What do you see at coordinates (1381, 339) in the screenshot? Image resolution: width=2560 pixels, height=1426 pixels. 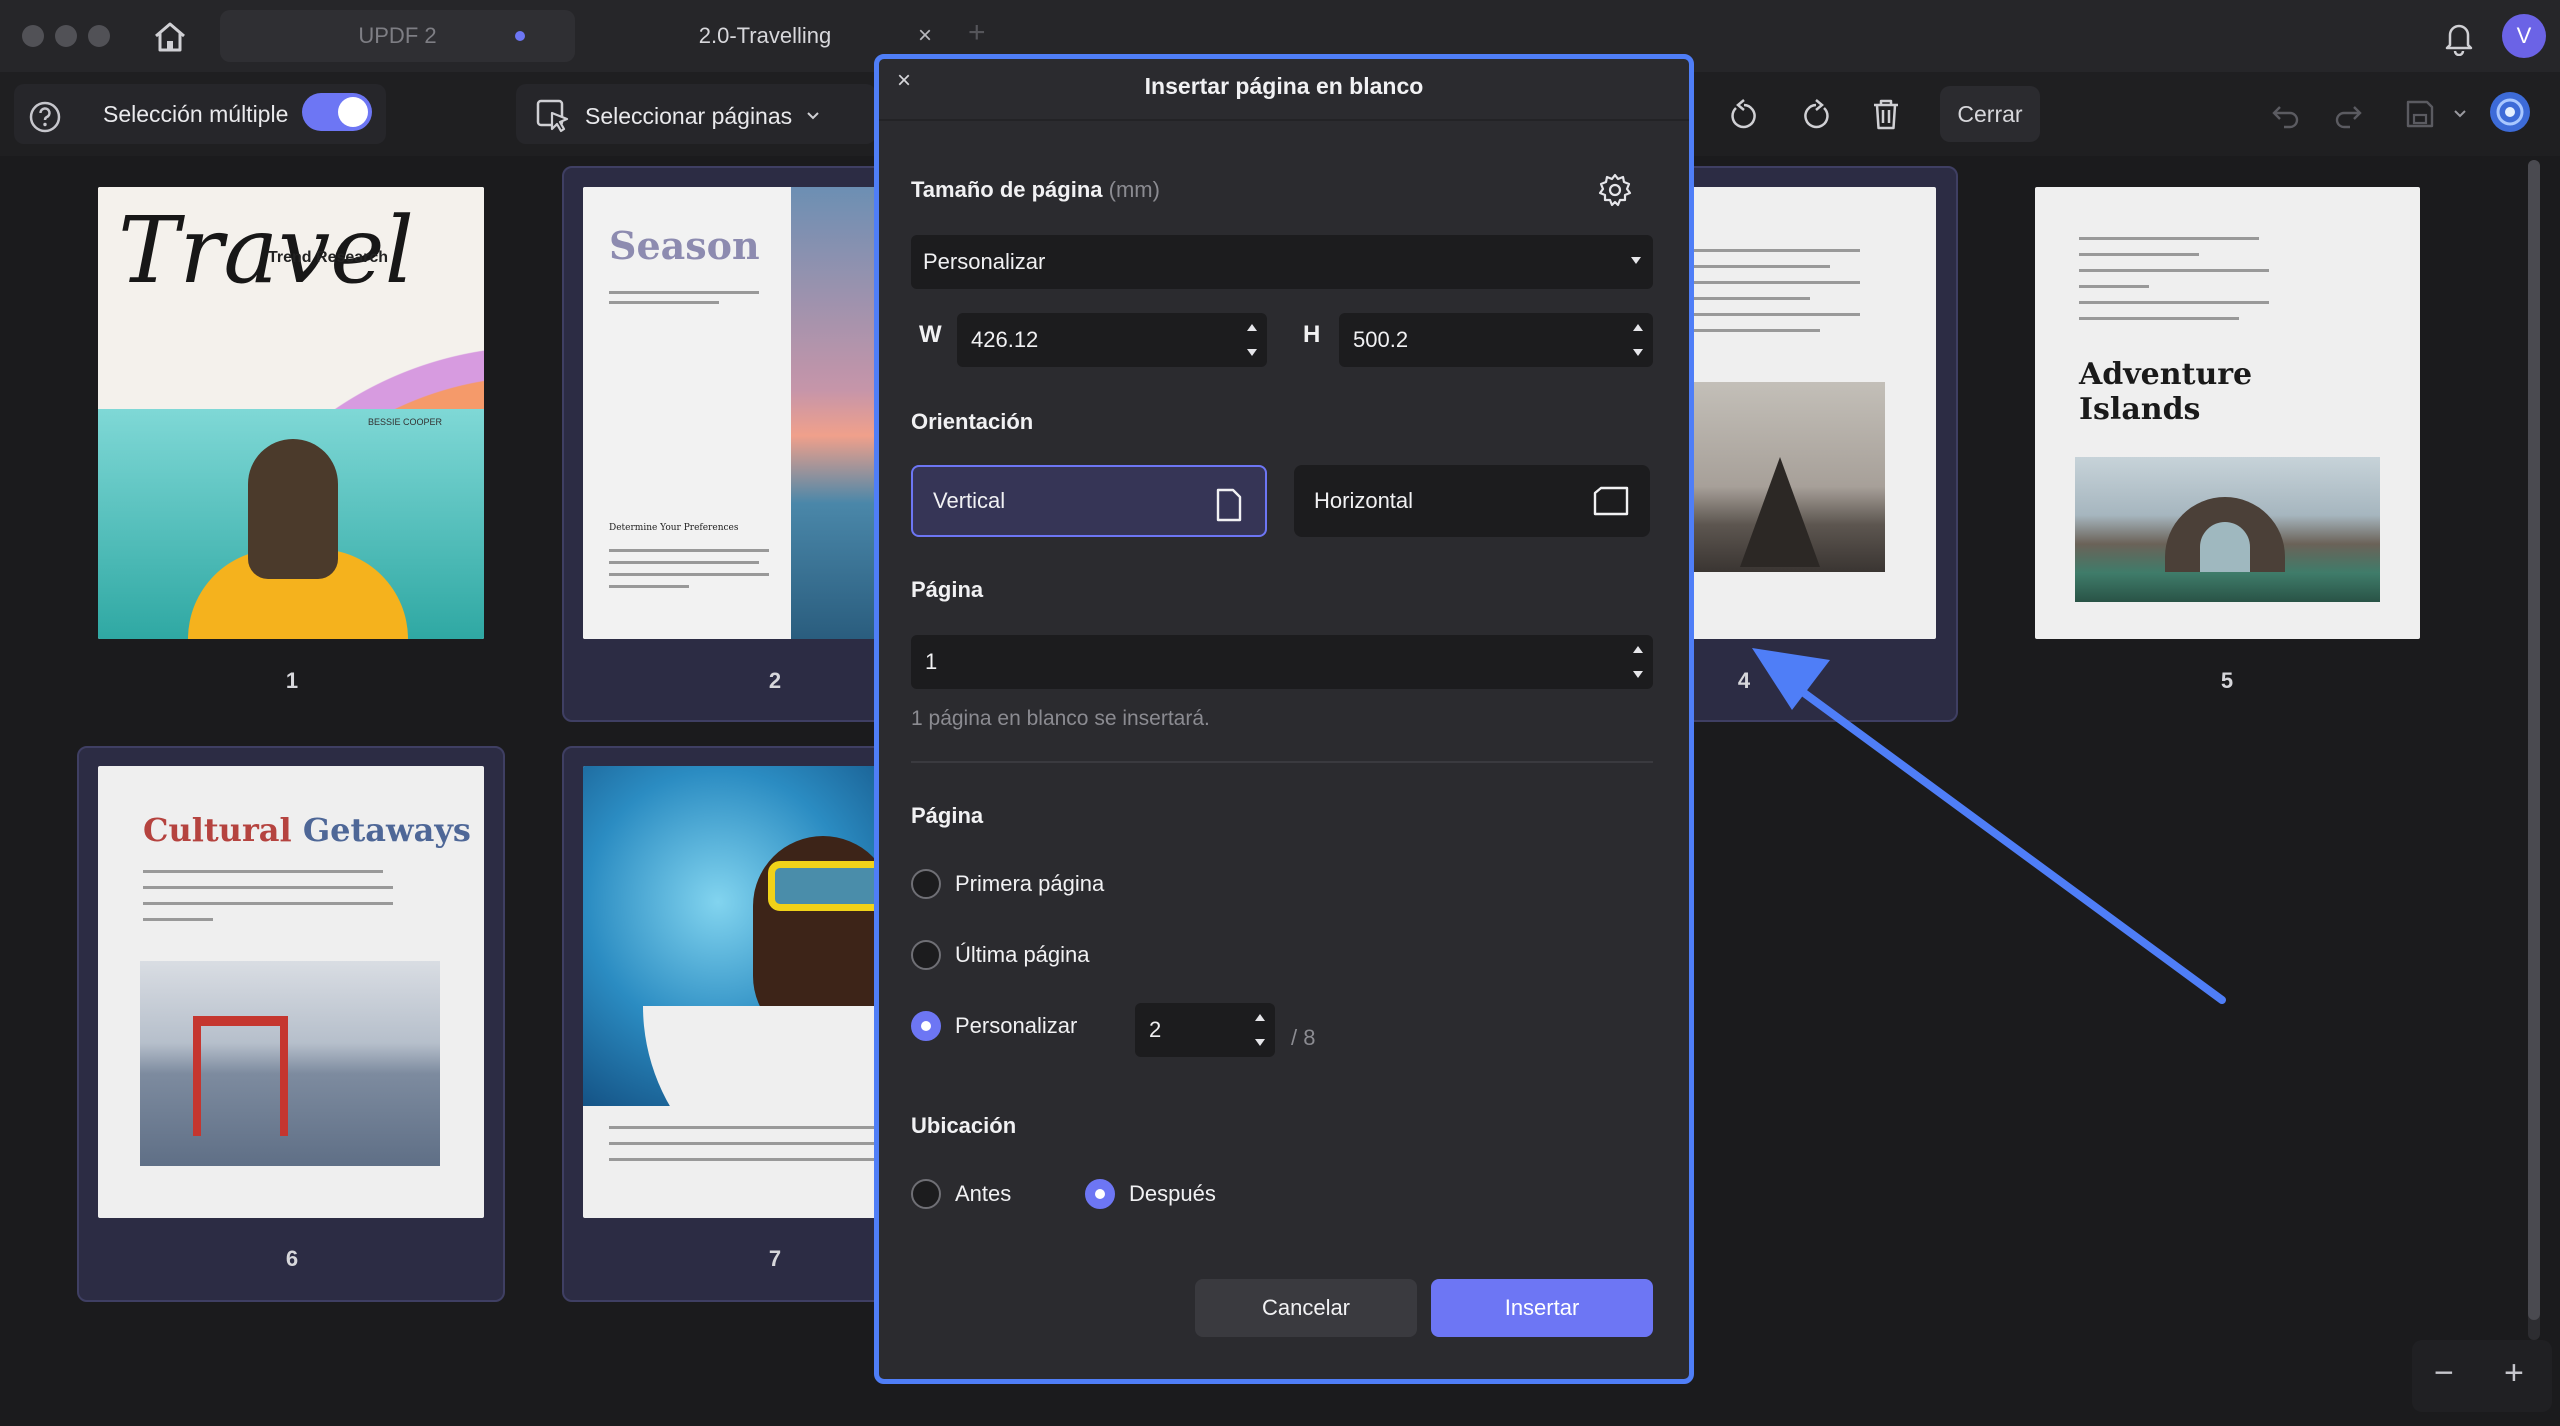 I see `height-value: 500.2` at bounding box center [1381, 339].